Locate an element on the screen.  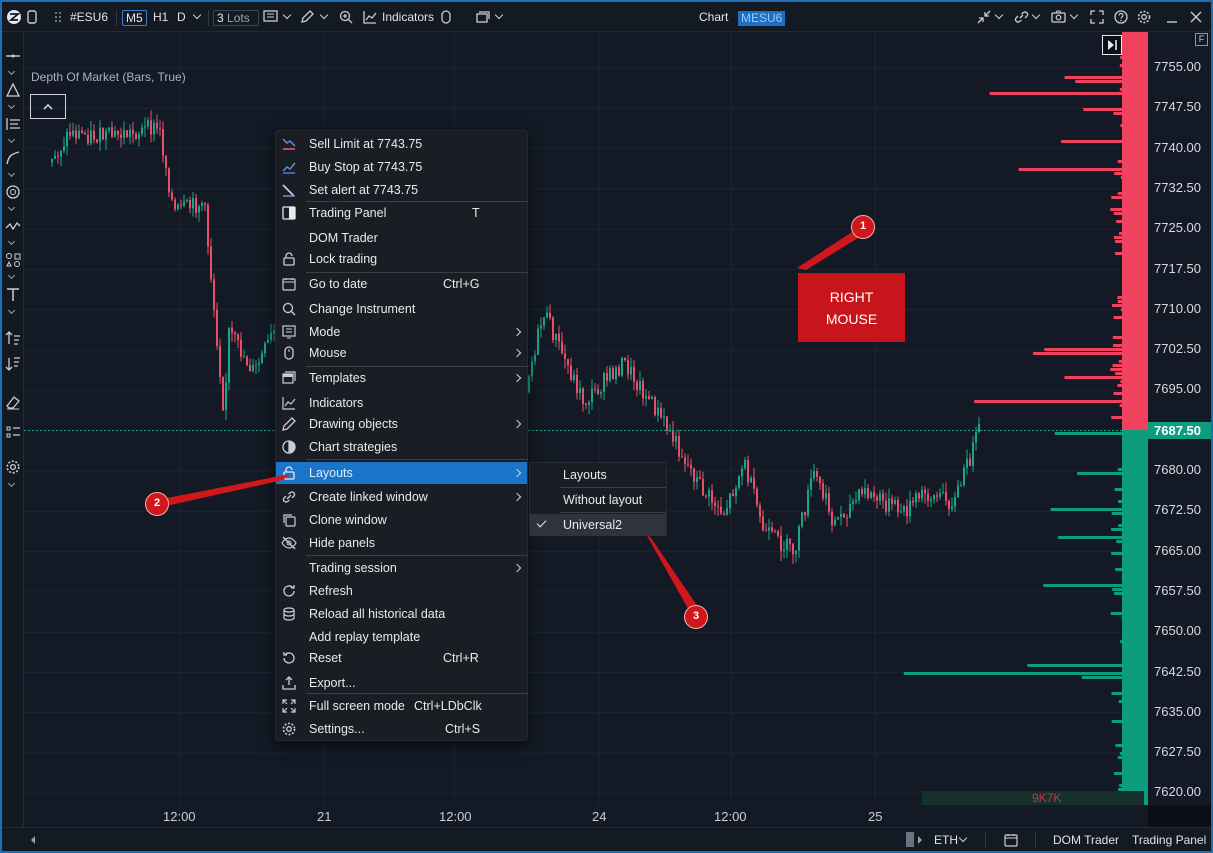
menu-item-create-linked-window: Create linked window is located at coordinates (401, 497).